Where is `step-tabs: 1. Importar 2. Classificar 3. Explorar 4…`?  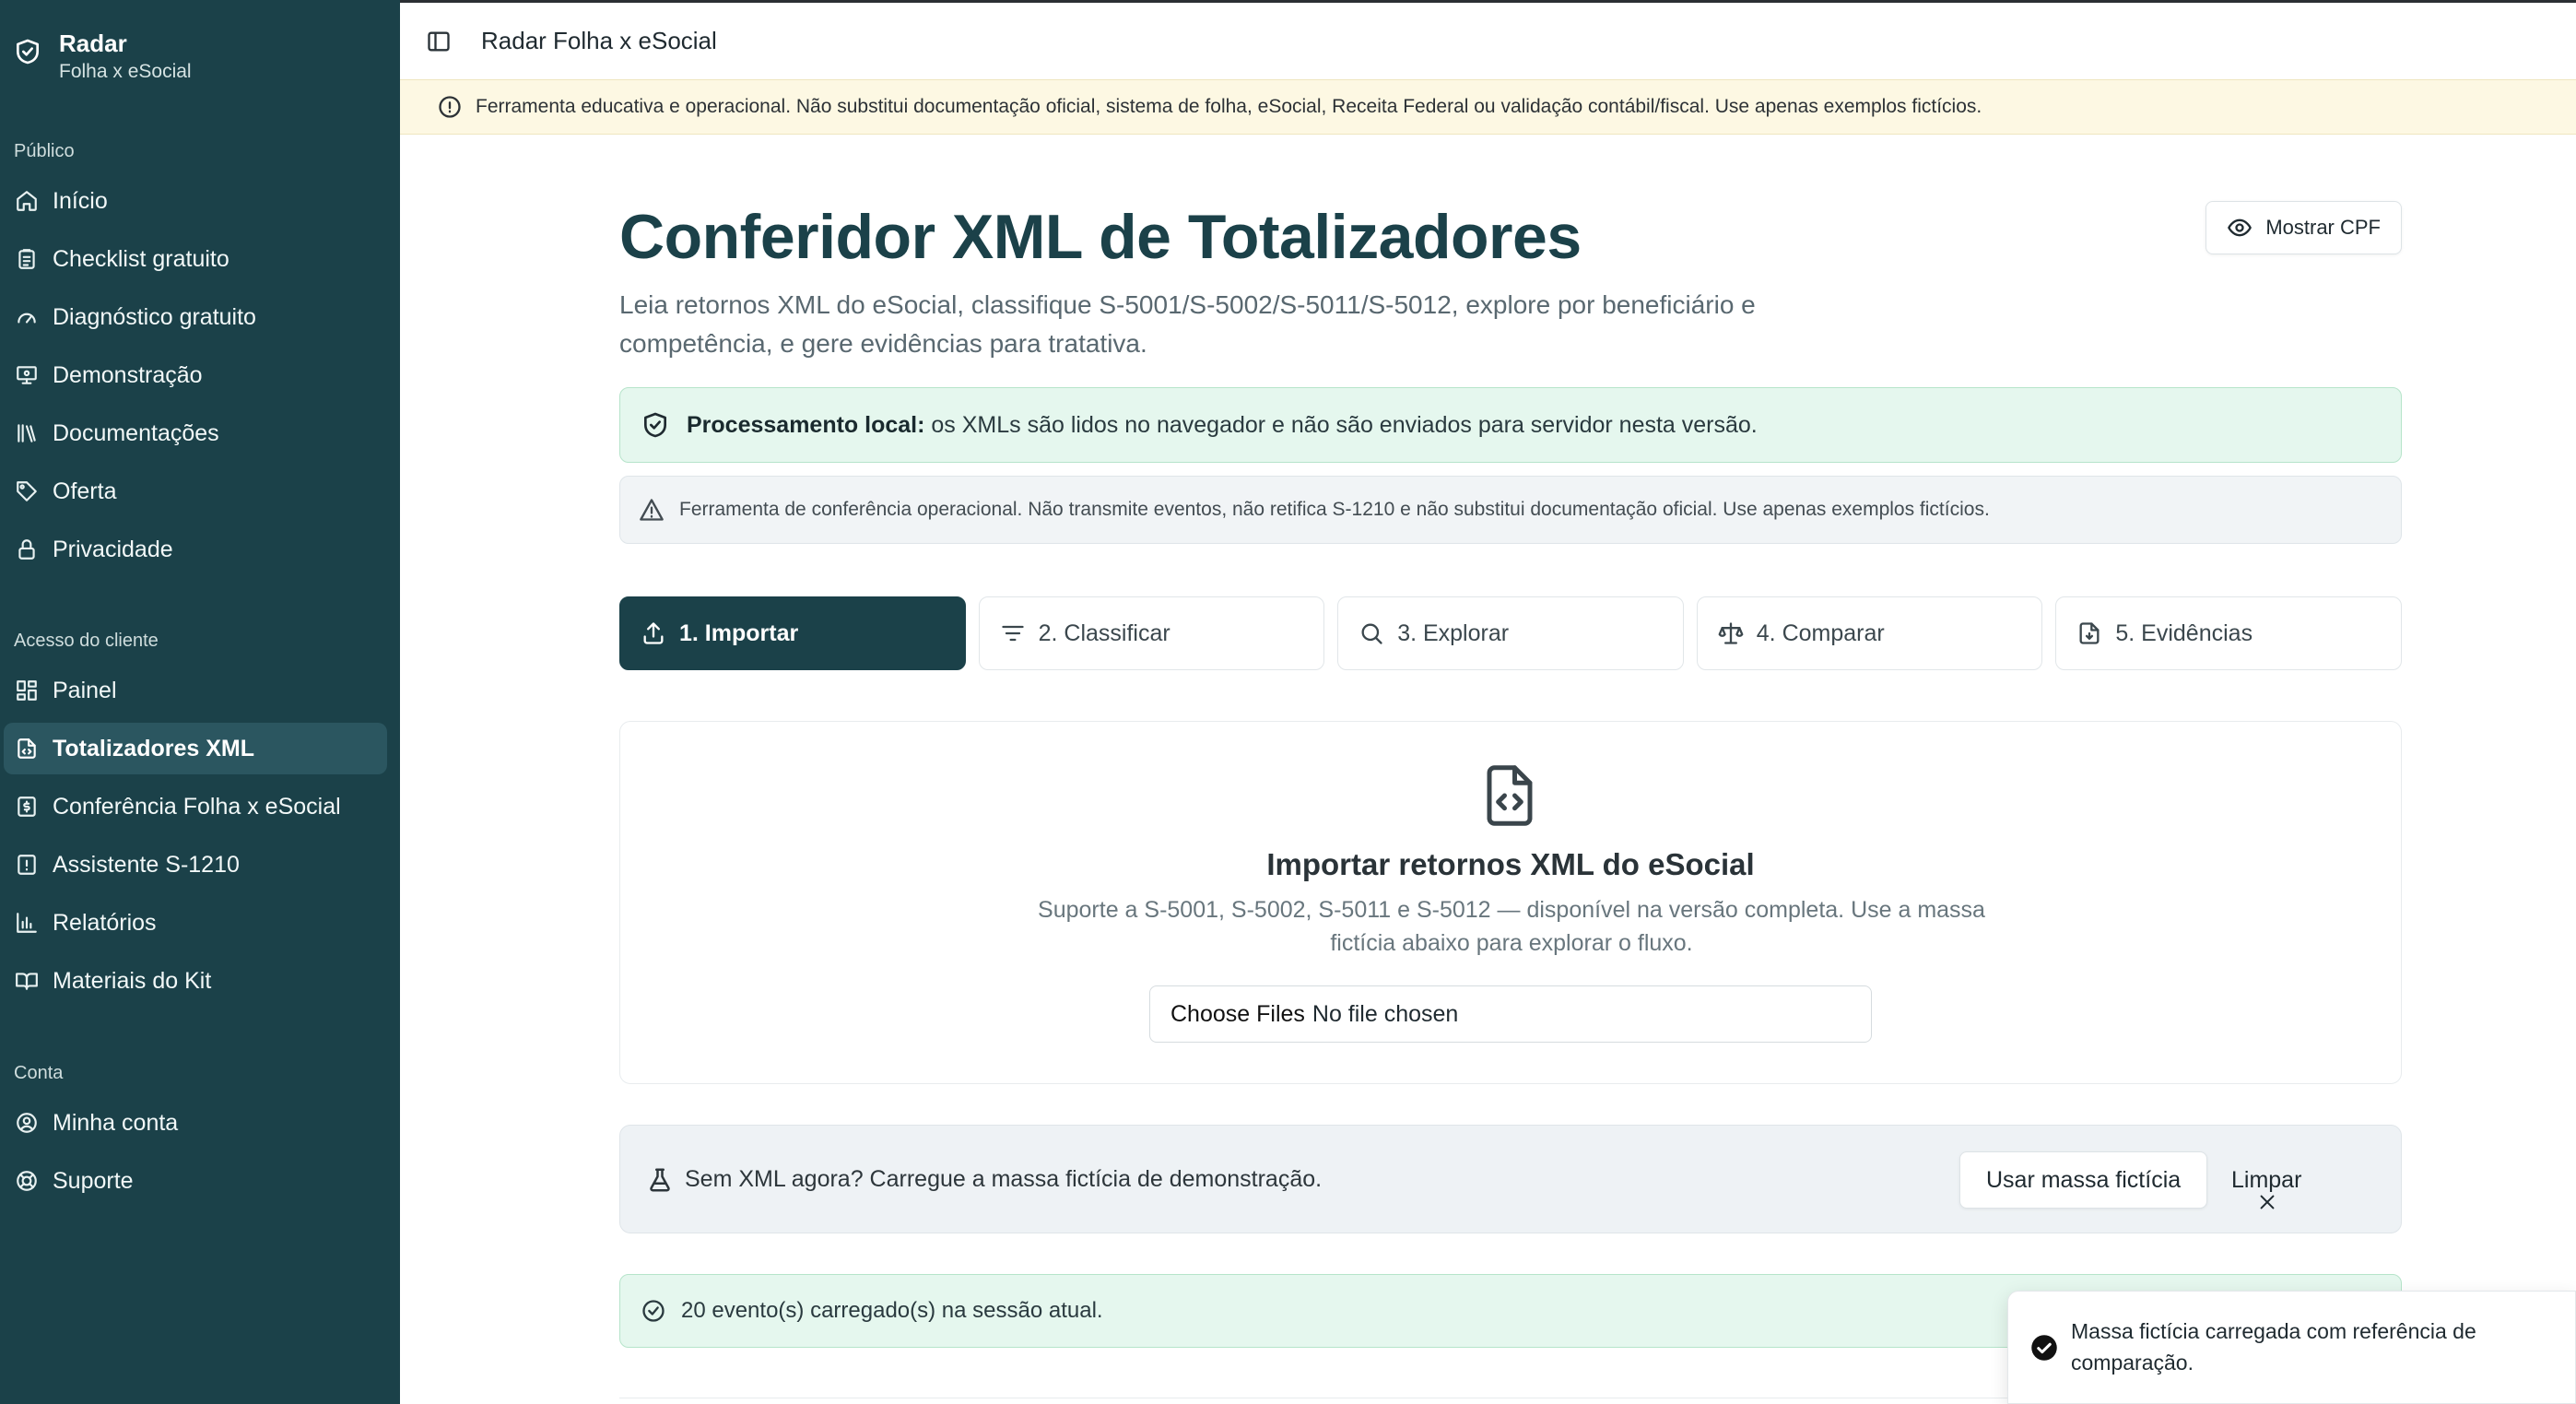 step-tabs: 1. Importar 2. Classificar 3. Explorar 4… is located at coordinates (1511, 633).